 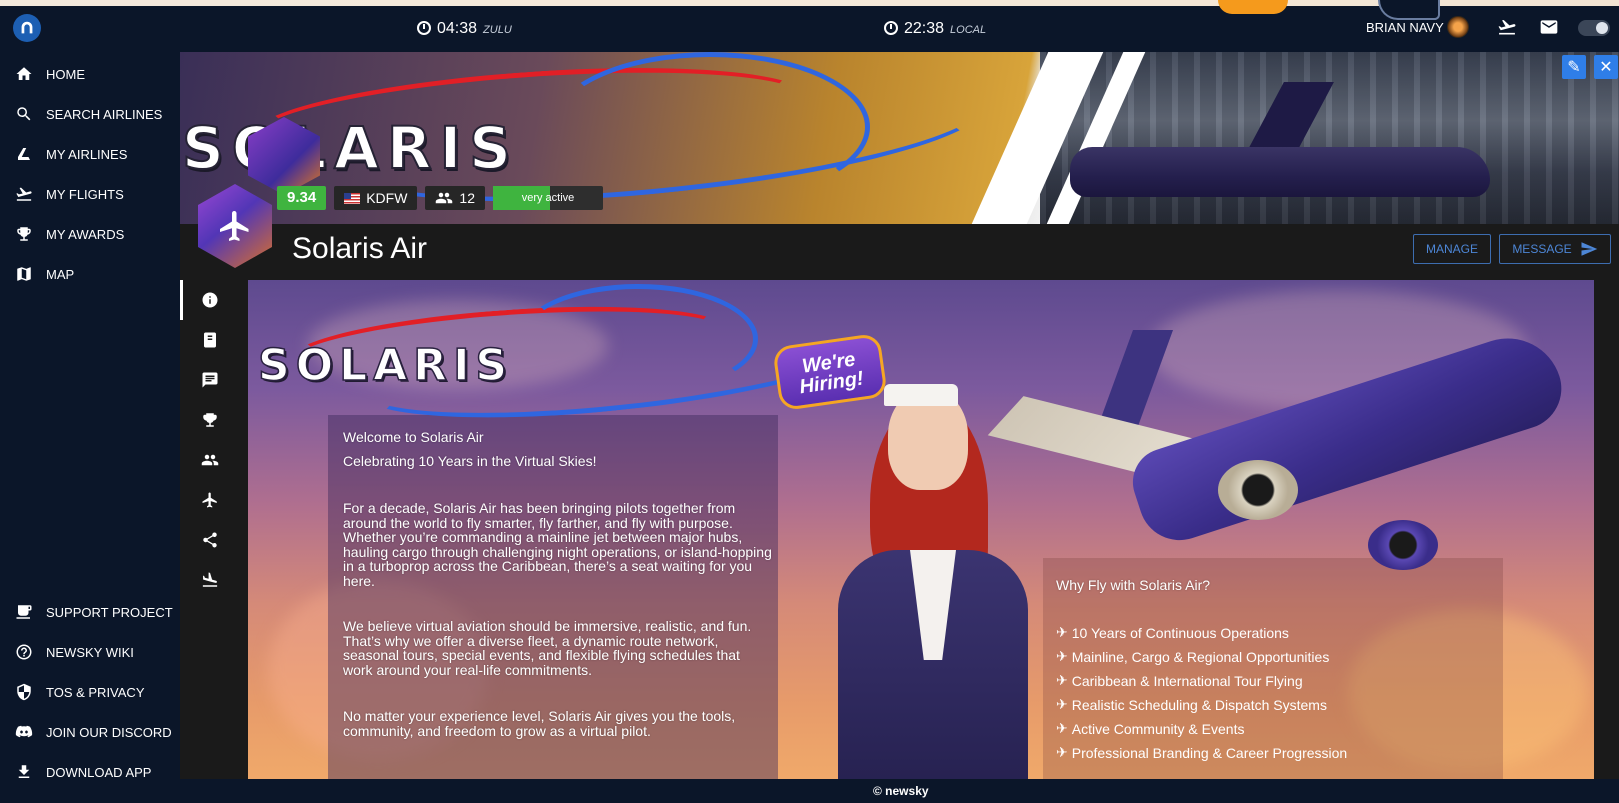 I want to click on landing-icon, so click(x=210, y=579).